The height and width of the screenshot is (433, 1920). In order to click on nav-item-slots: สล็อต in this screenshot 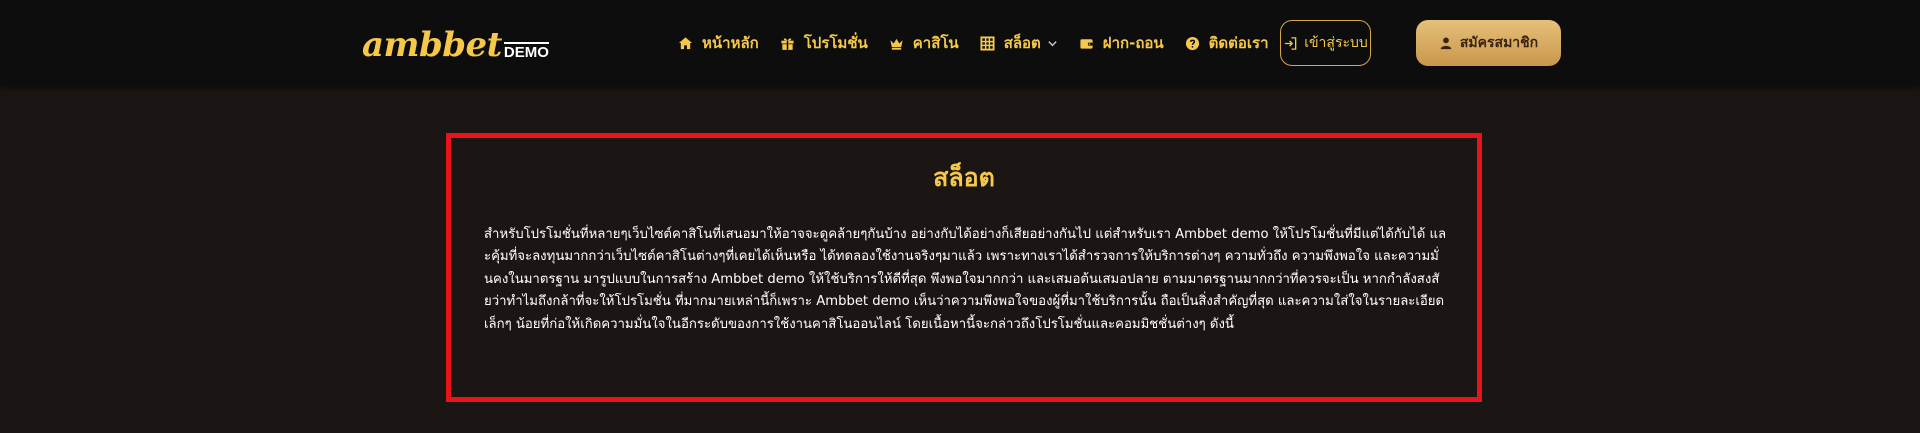, I will do `click(1019, 43)`.